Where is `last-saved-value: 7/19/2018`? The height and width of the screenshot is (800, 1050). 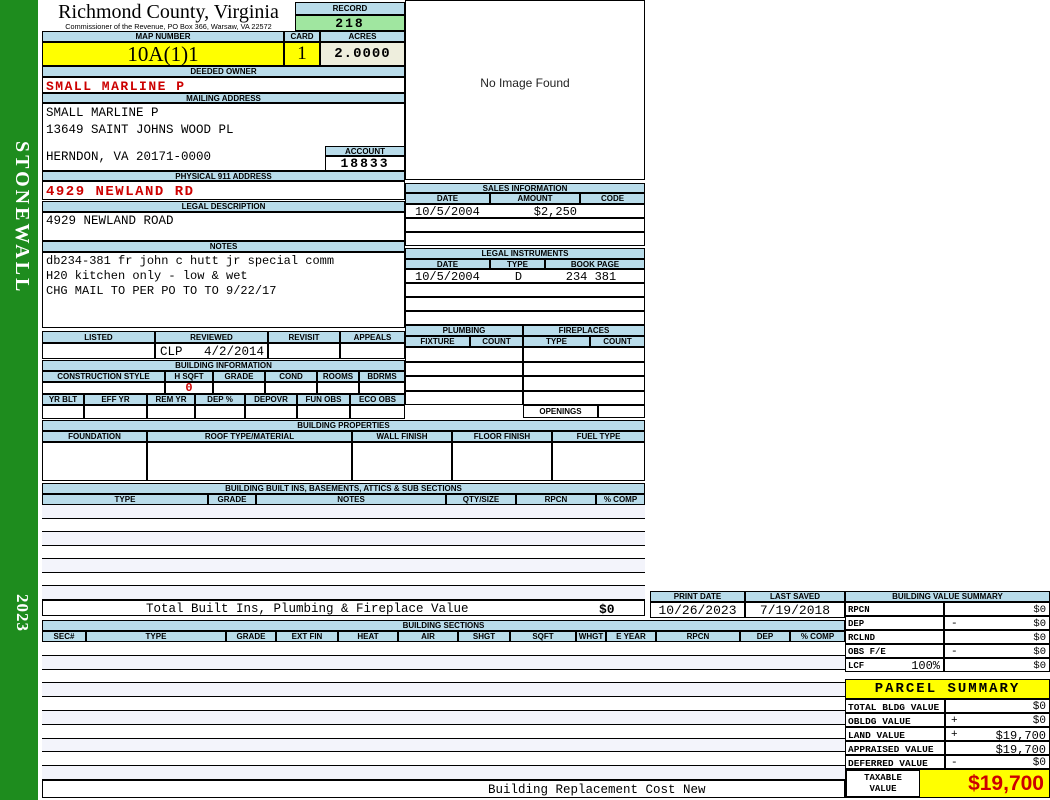 last-saved-value: 7/19/2018 is located at coordinates (795, 610).